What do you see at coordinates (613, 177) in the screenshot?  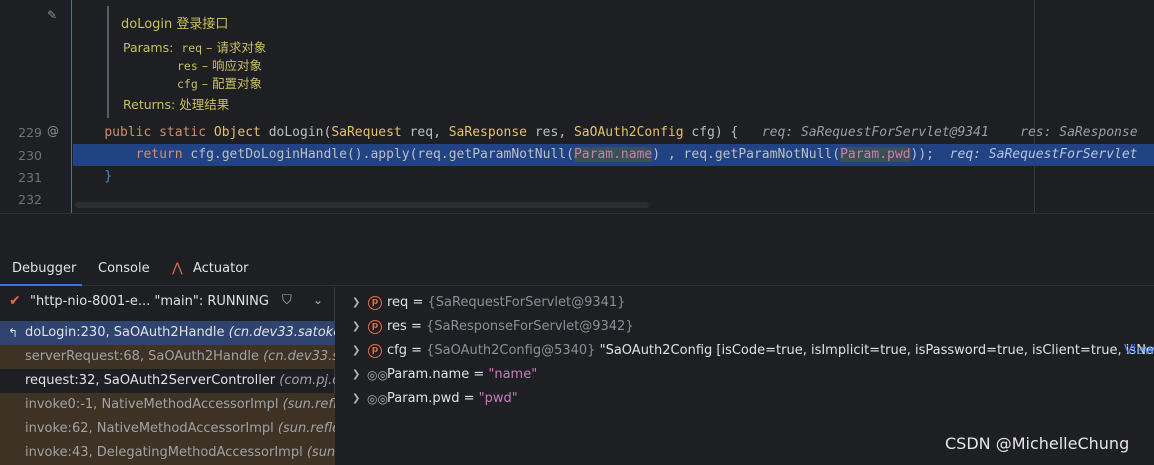 I see `code-line-231: }` at bounding box center [613, 177].